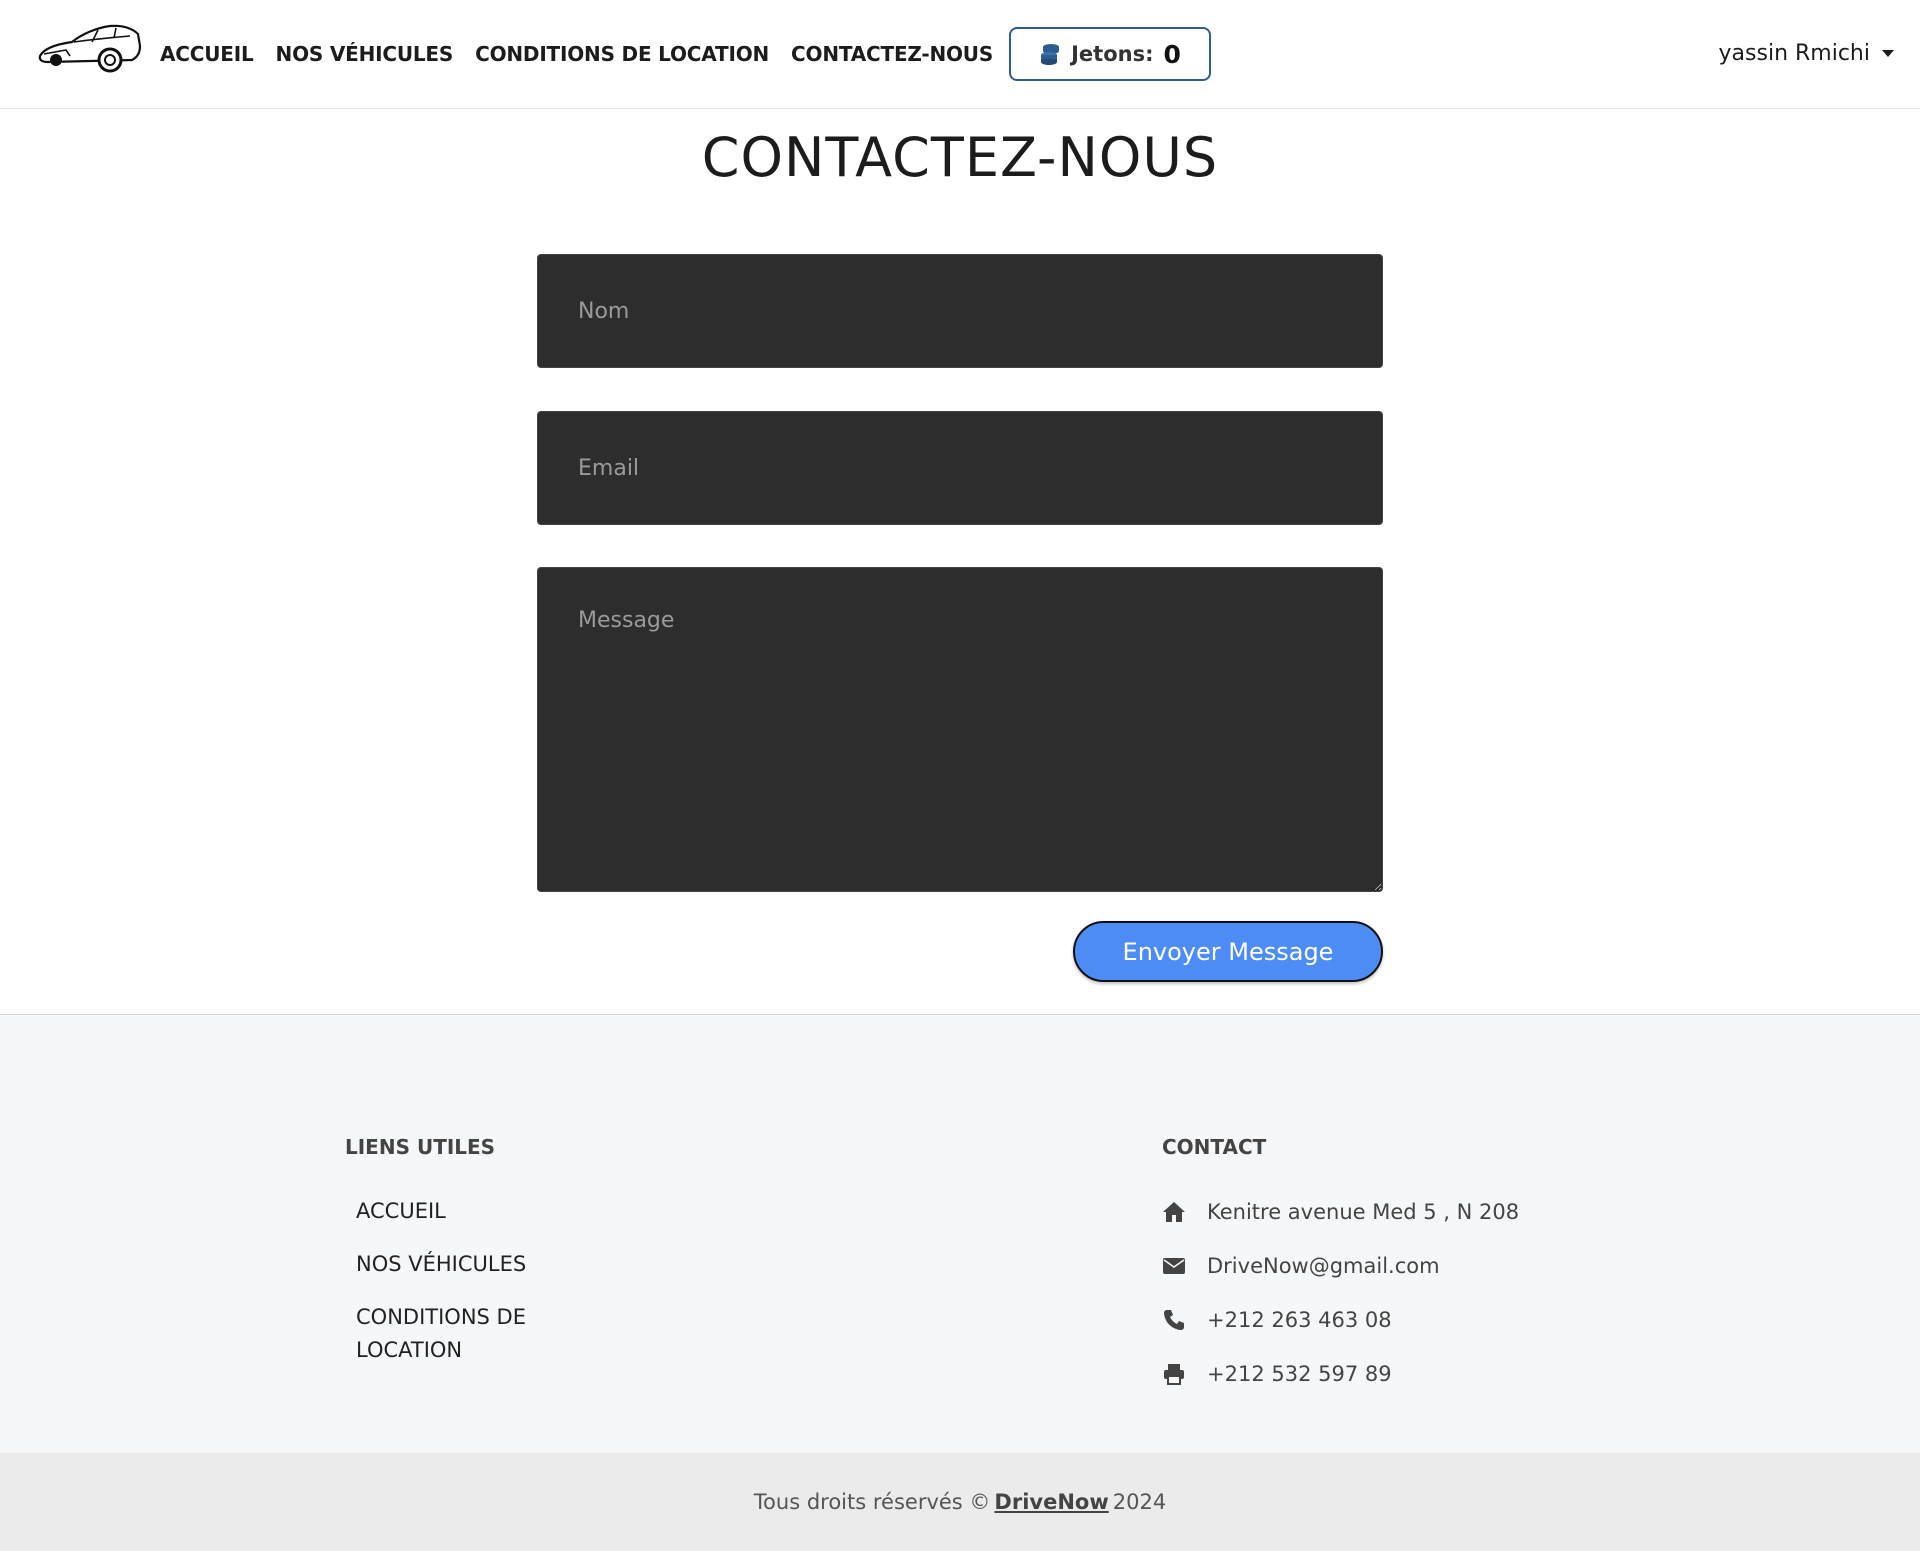 This screenshot has height=1551, width=1920. What do you see at coordinates (466, 1334) in the screenshot?
I see `footer-link-conditions: CONDITIONS DE LOCATION` at bounding box center [466, 1334].